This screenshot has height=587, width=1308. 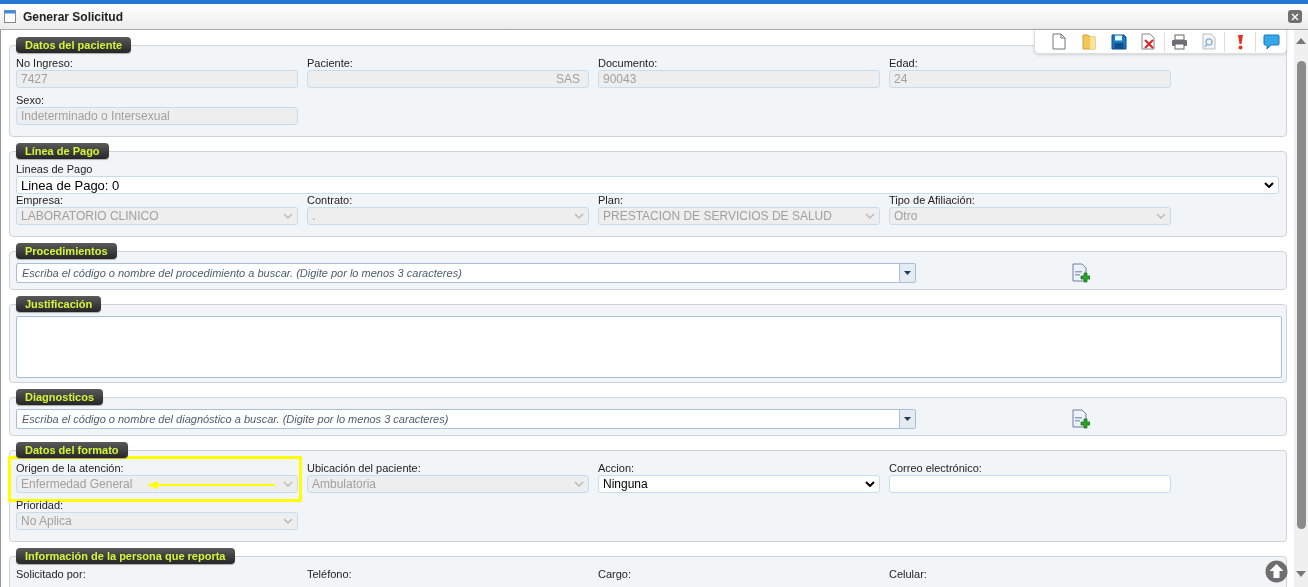 I want to click on printer-icon, so click(x=1179, y=41).